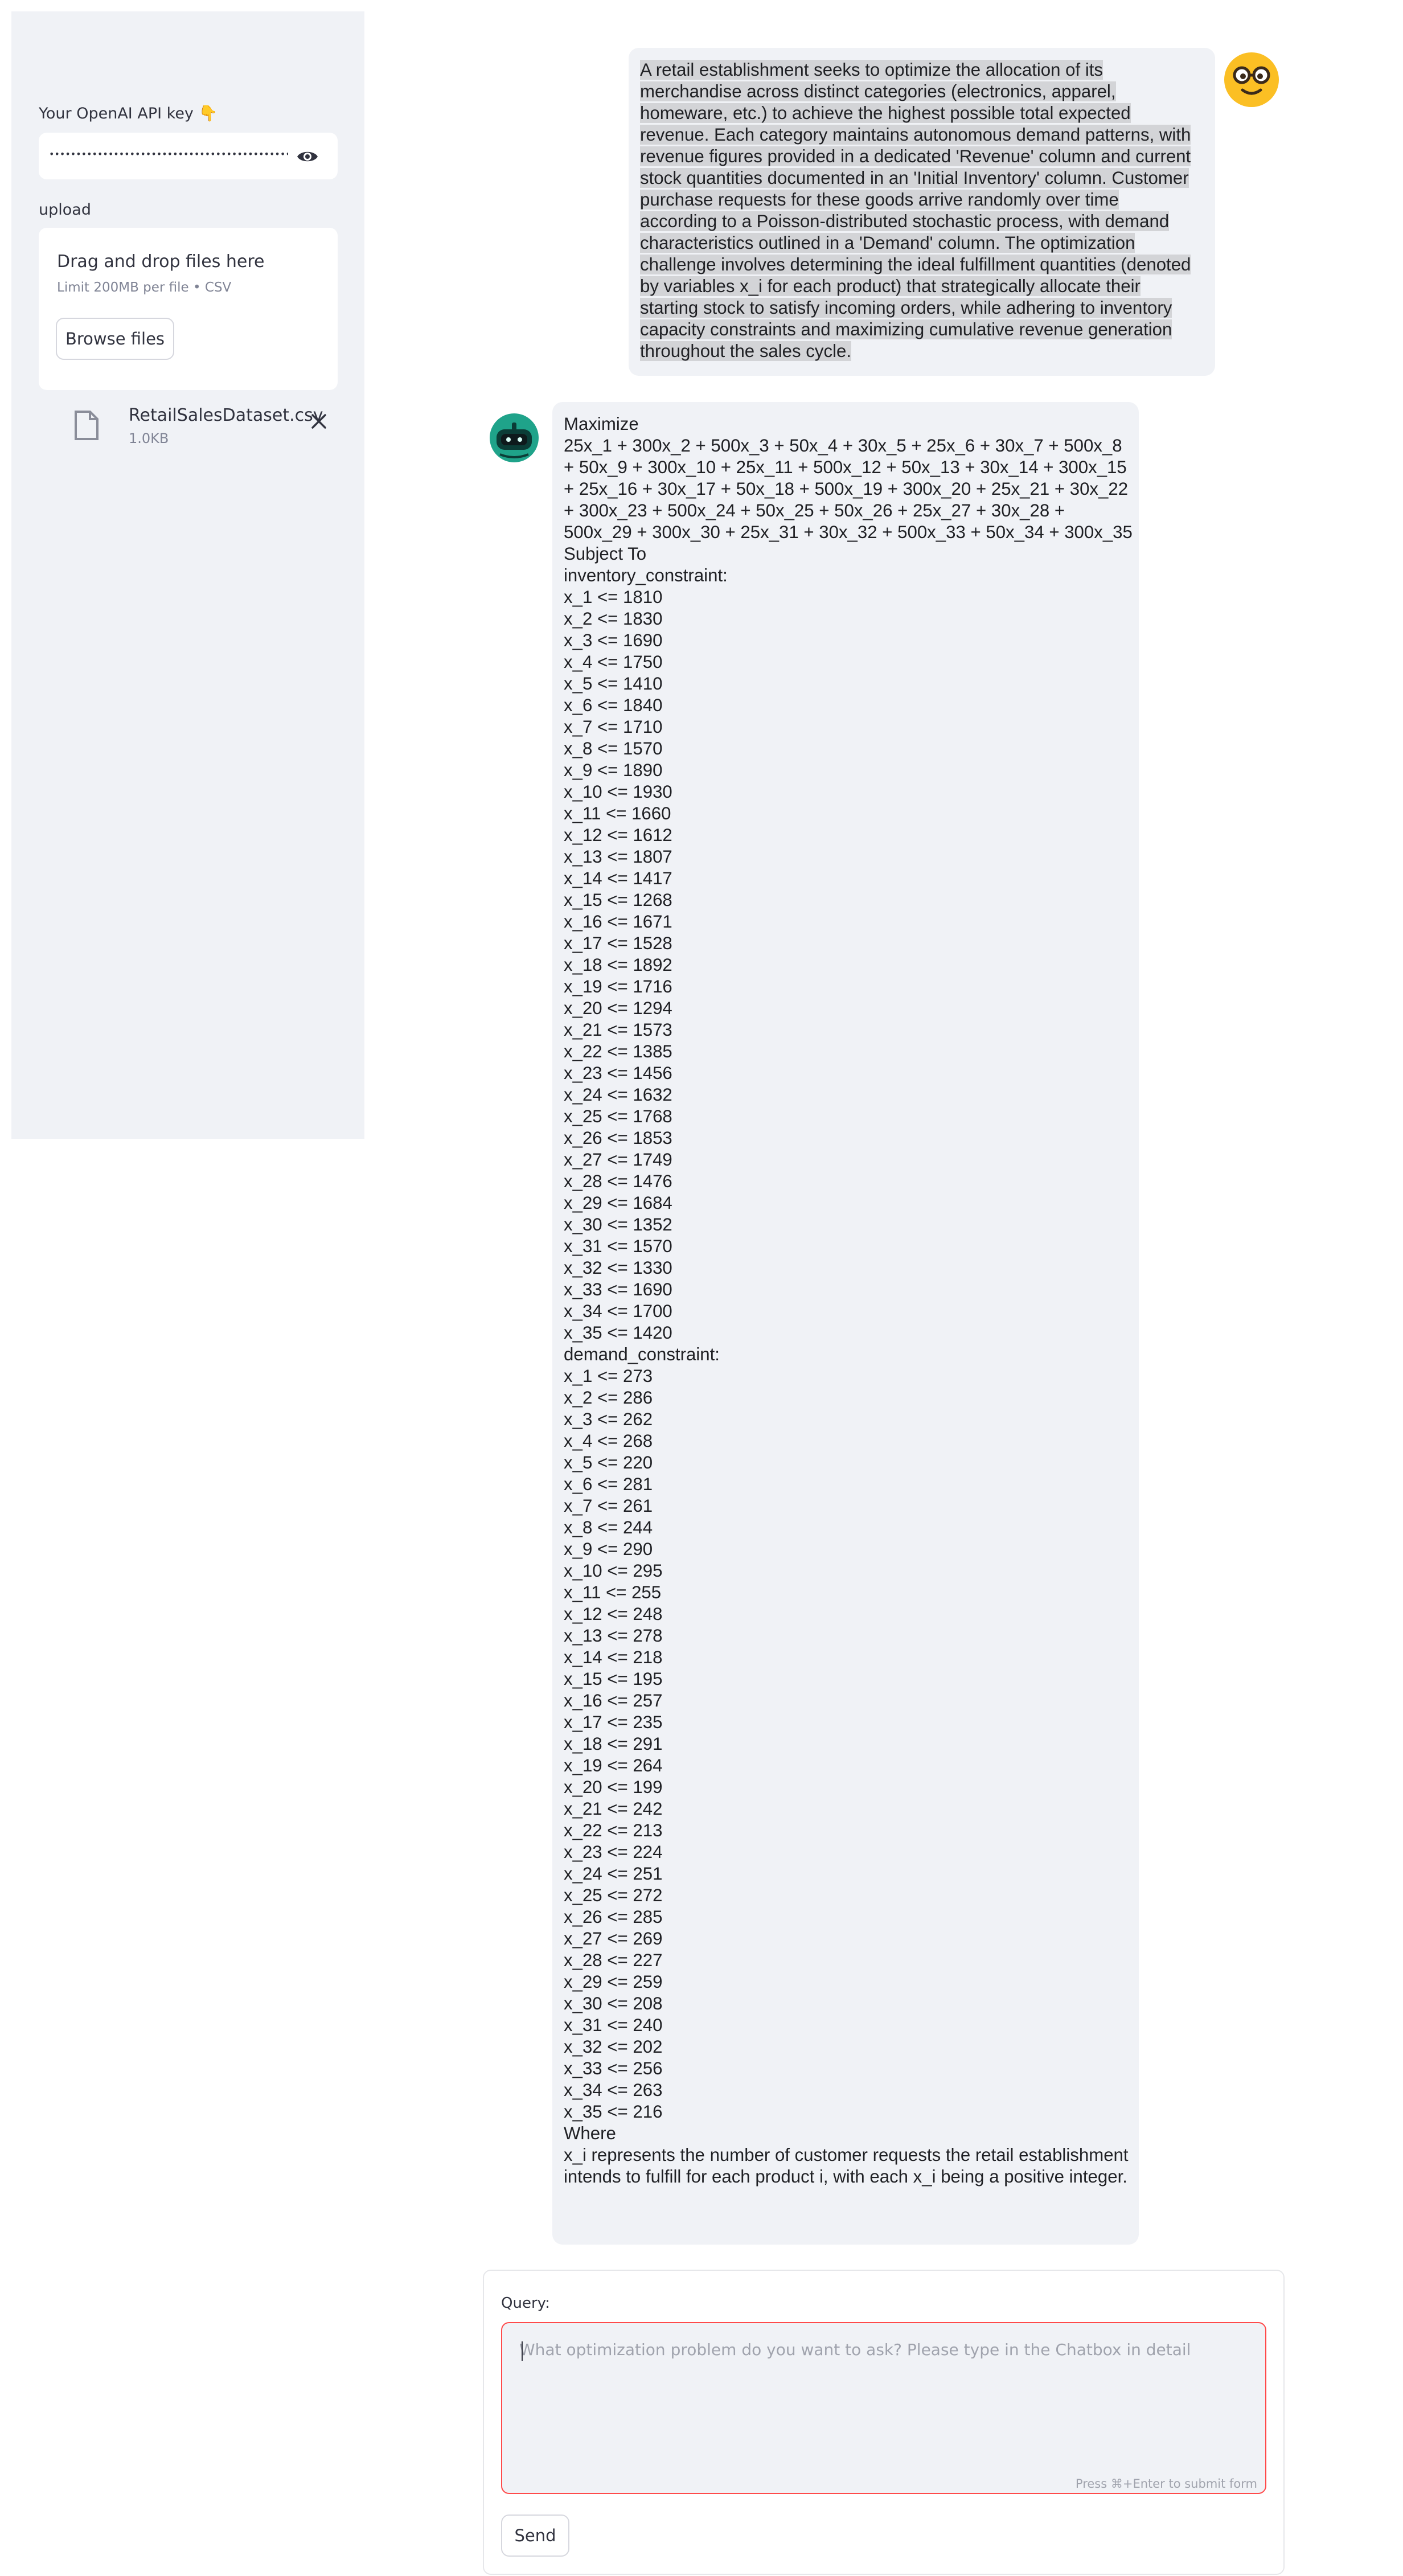 The height and width of the screenshot is (2576, 1403). What do you see at coordinates (608, 1549) in the screenshot?
I see `assistant-line: x_9 <= 290` at bounding box center [608, 1549].